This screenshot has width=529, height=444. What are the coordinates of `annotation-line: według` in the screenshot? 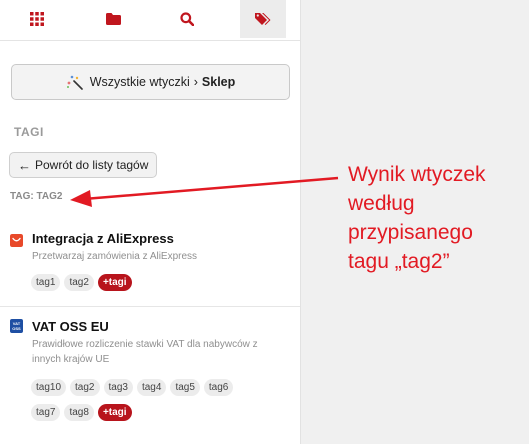 It's located at (381, 203).